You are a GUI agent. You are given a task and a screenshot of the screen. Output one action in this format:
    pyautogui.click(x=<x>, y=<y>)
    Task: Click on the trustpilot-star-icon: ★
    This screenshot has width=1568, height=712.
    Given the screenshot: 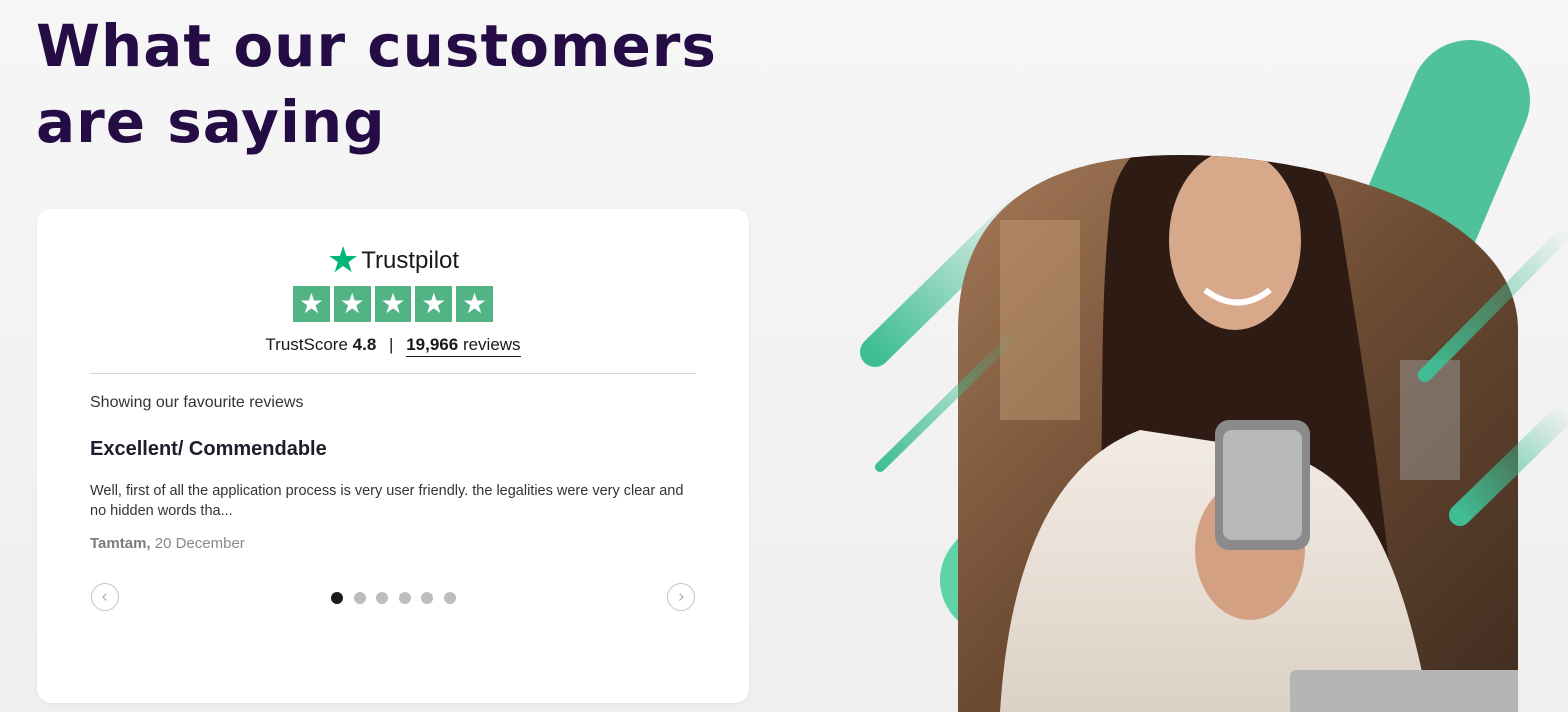 What is the action you would take?
    pyautogui.click(x=343, y=259)
    